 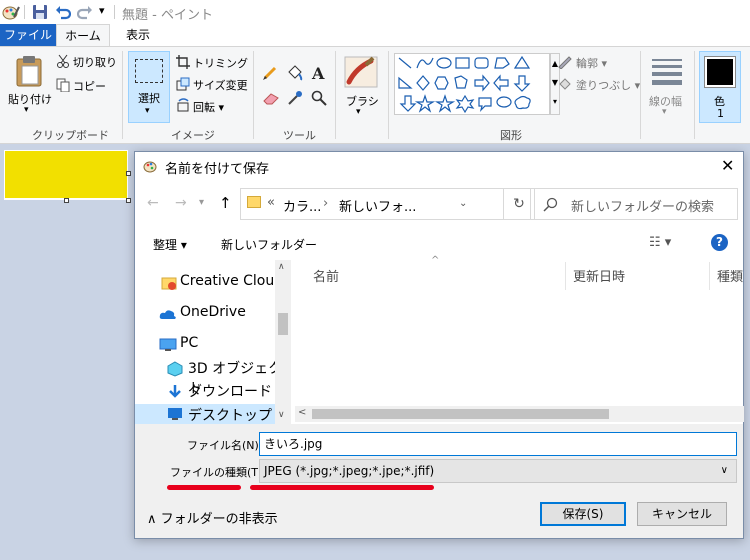 I want to click on color-picker-icon, so click(x=295, y=98).